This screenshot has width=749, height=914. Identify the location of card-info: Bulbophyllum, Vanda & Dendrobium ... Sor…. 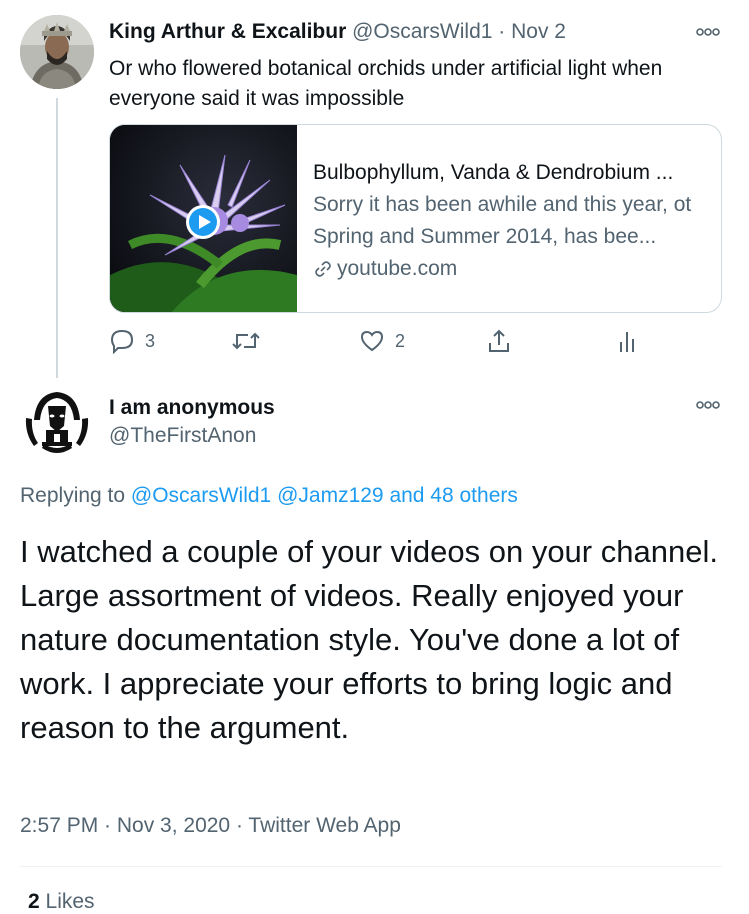
(513, 221).